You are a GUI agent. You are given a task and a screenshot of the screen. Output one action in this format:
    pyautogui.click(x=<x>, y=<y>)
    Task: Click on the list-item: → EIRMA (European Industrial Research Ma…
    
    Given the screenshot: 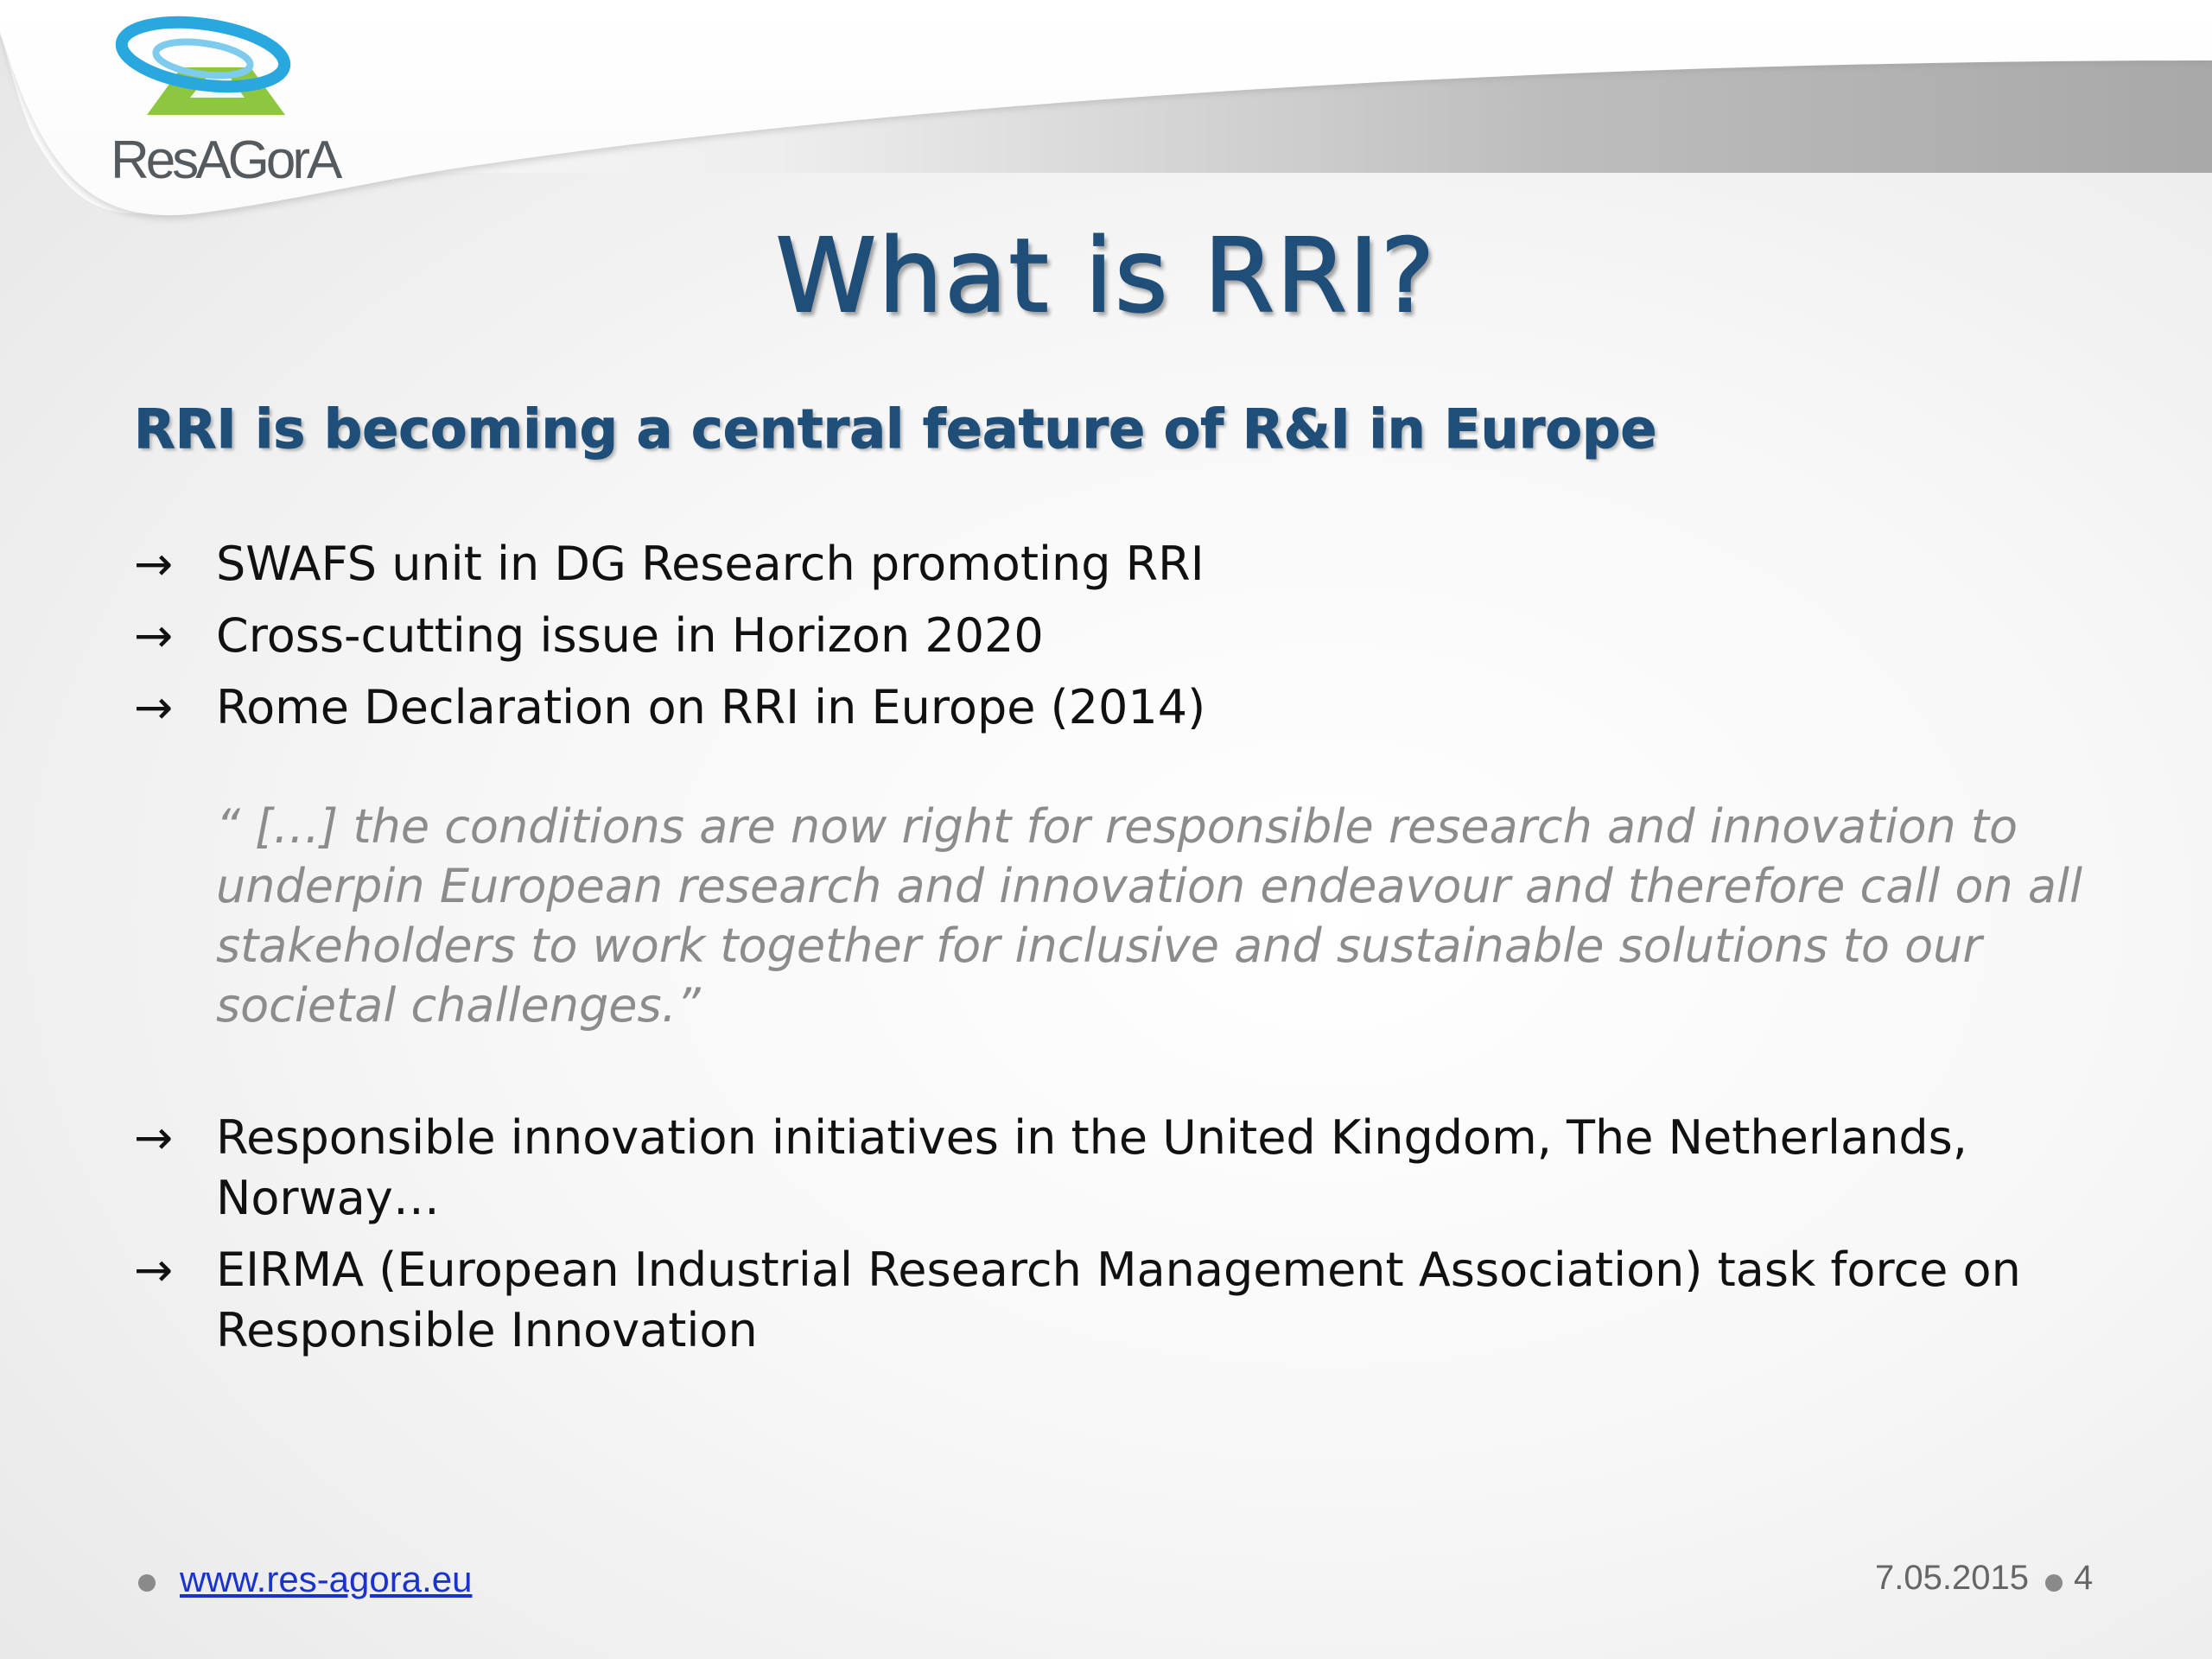 What is the action you would take?
    pyautogui.click(x=1110, y=1300)
    